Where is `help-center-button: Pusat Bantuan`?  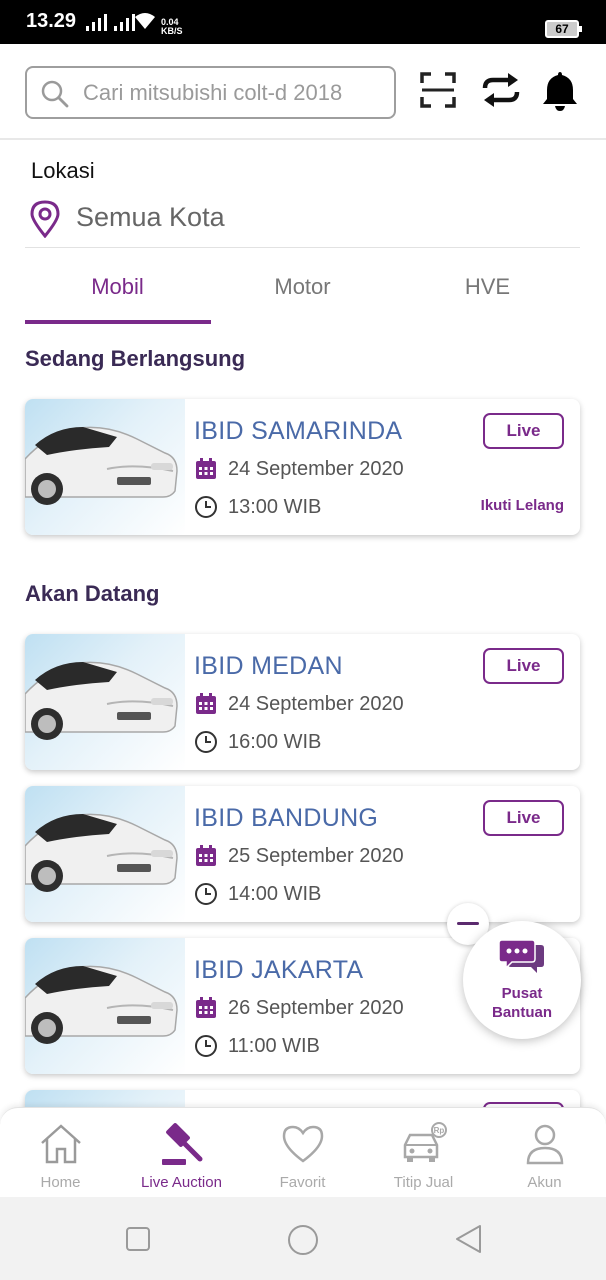 help-center-button: Pusat Bantuan is located at coordinates (522, 980).